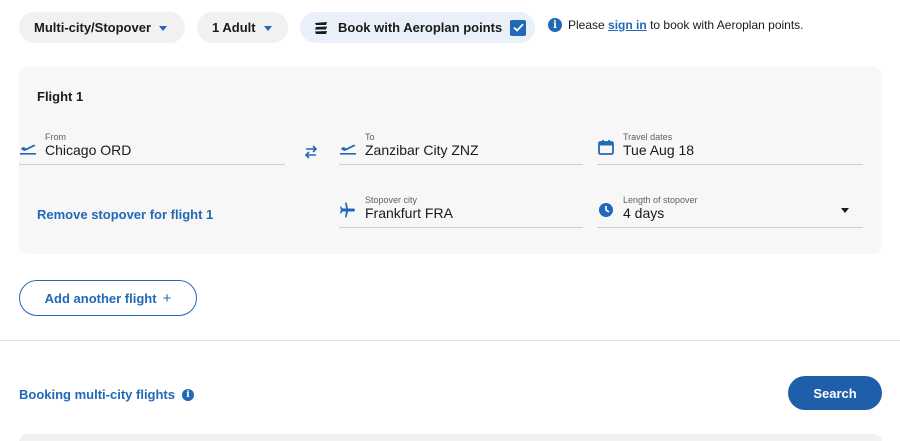 The height and width of the screenshot is (441, 900). I want to click on bottom-panel, so click(450, 437).